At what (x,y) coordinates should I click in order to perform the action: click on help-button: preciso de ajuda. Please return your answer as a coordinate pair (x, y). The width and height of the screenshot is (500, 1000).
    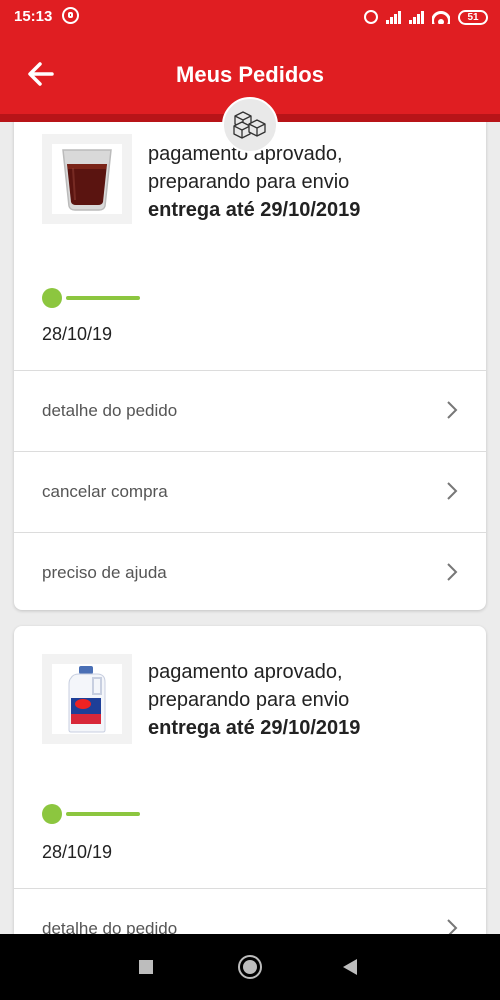
    Looking at the image, I should click on (250, 571).